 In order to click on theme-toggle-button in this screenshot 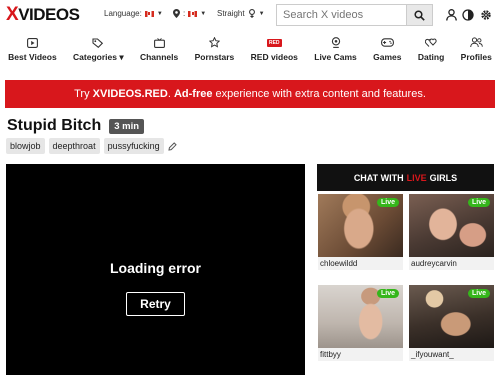, I will do `click(468, 15)`.